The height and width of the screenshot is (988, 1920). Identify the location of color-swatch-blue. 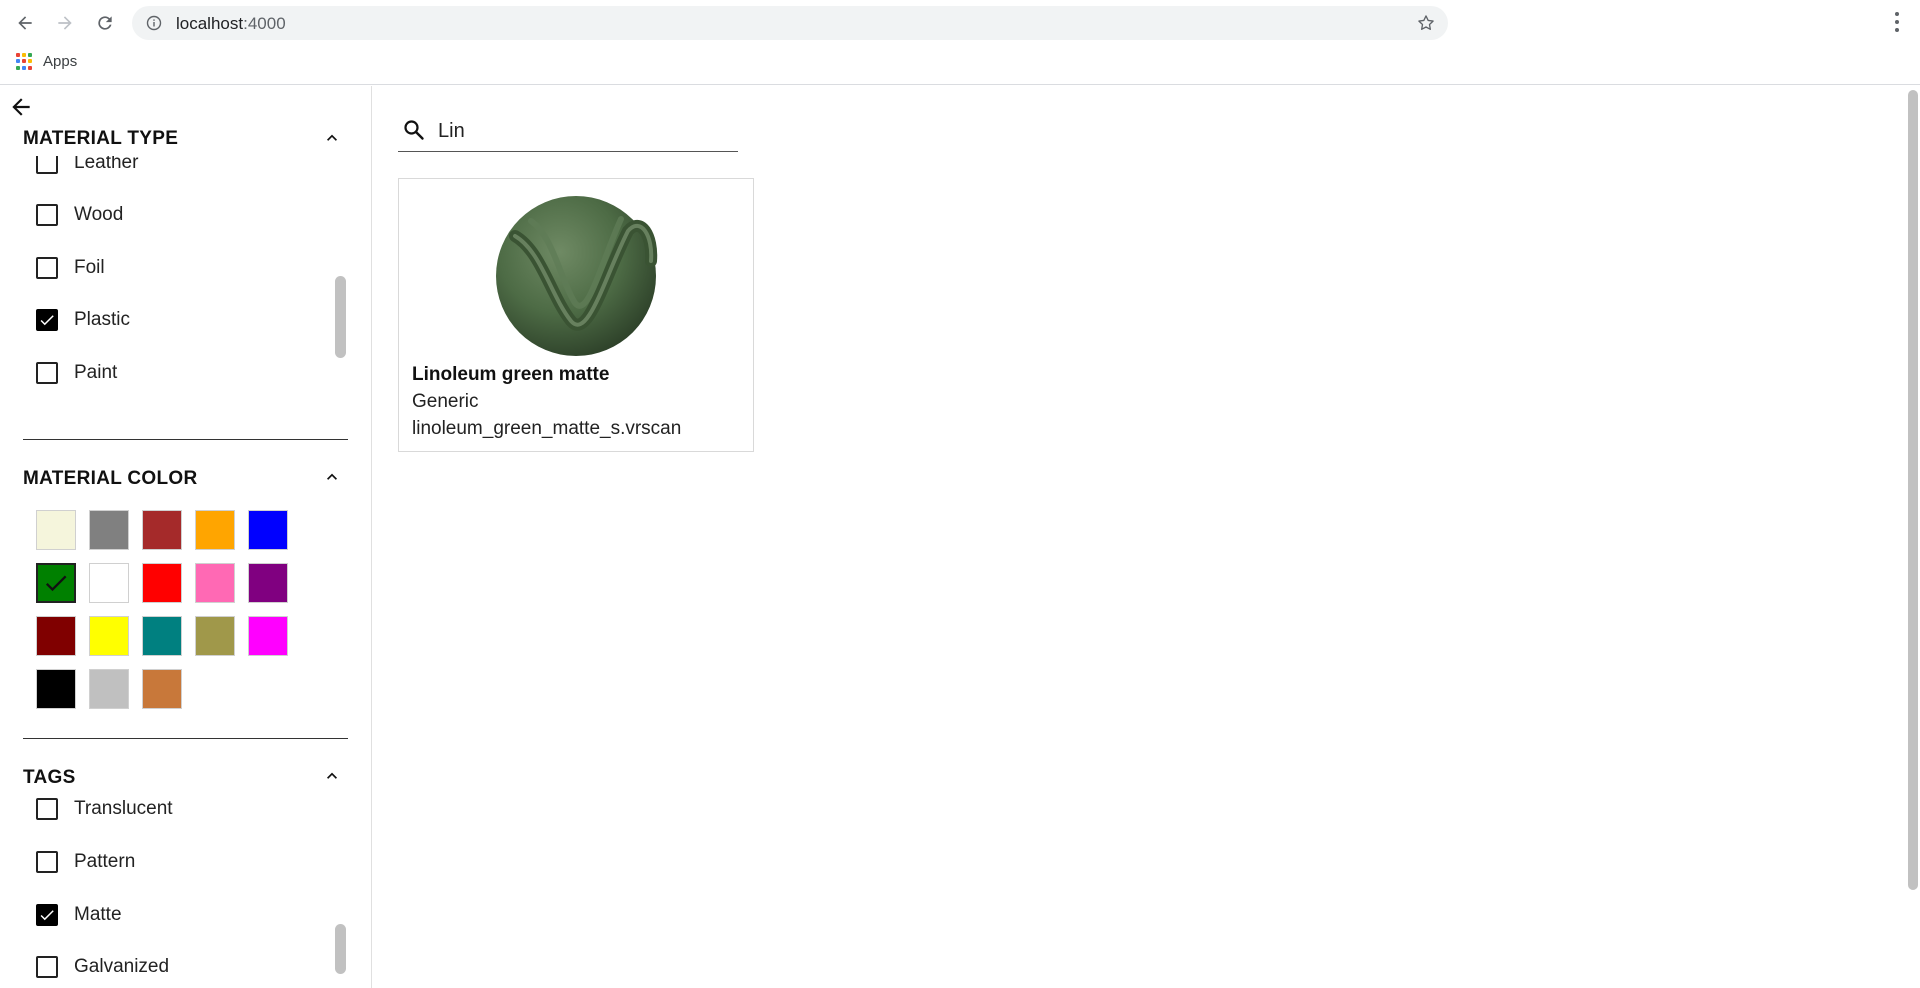
(268, 530).